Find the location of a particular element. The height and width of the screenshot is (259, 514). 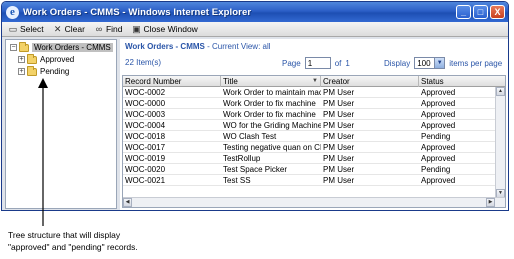

arrow-head is located at coordinates (43, 83).